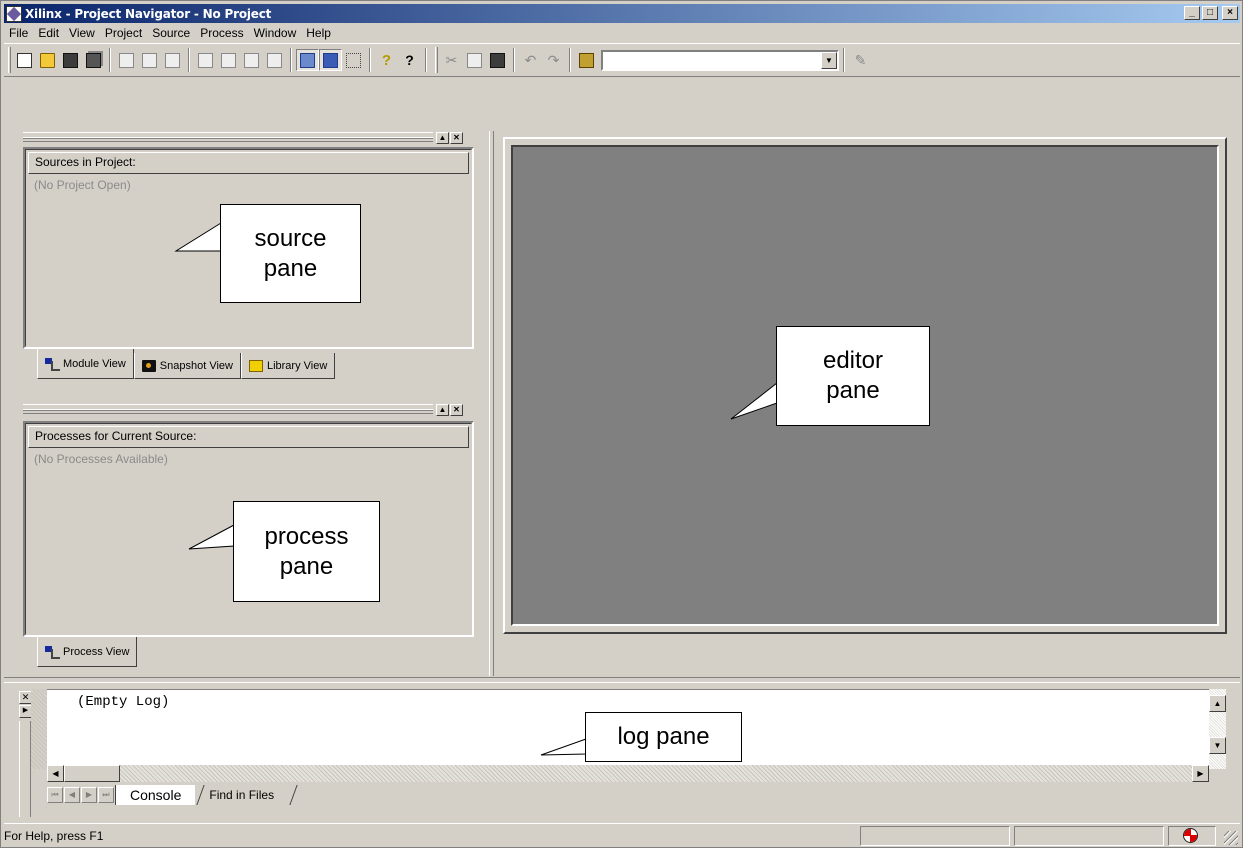  Describe the element at coordinates (829, 60) in the screenshot. I see `chevron-down-icon: ▼` at that location.